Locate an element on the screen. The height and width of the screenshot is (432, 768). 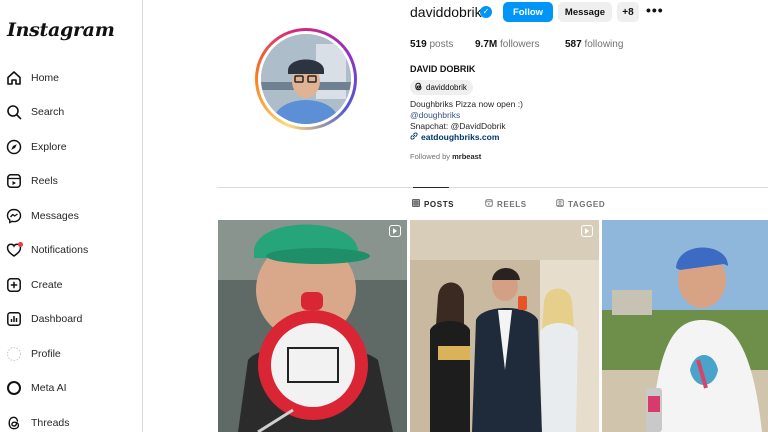
sidebar-item-dashboard: Dashboard is located at coordinates (71, 319).